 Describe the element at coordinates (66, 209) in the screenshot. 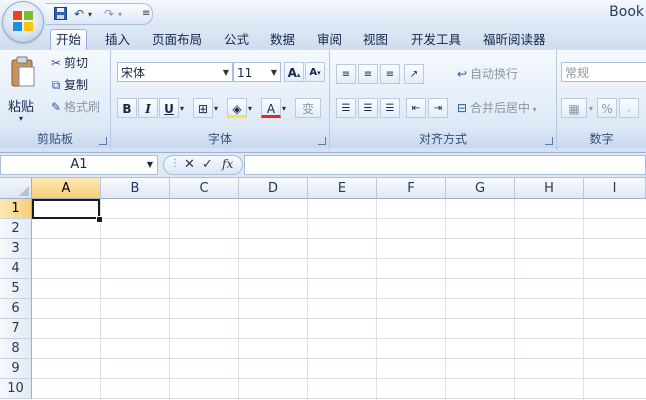

I see `active-cell-a1` at that location.